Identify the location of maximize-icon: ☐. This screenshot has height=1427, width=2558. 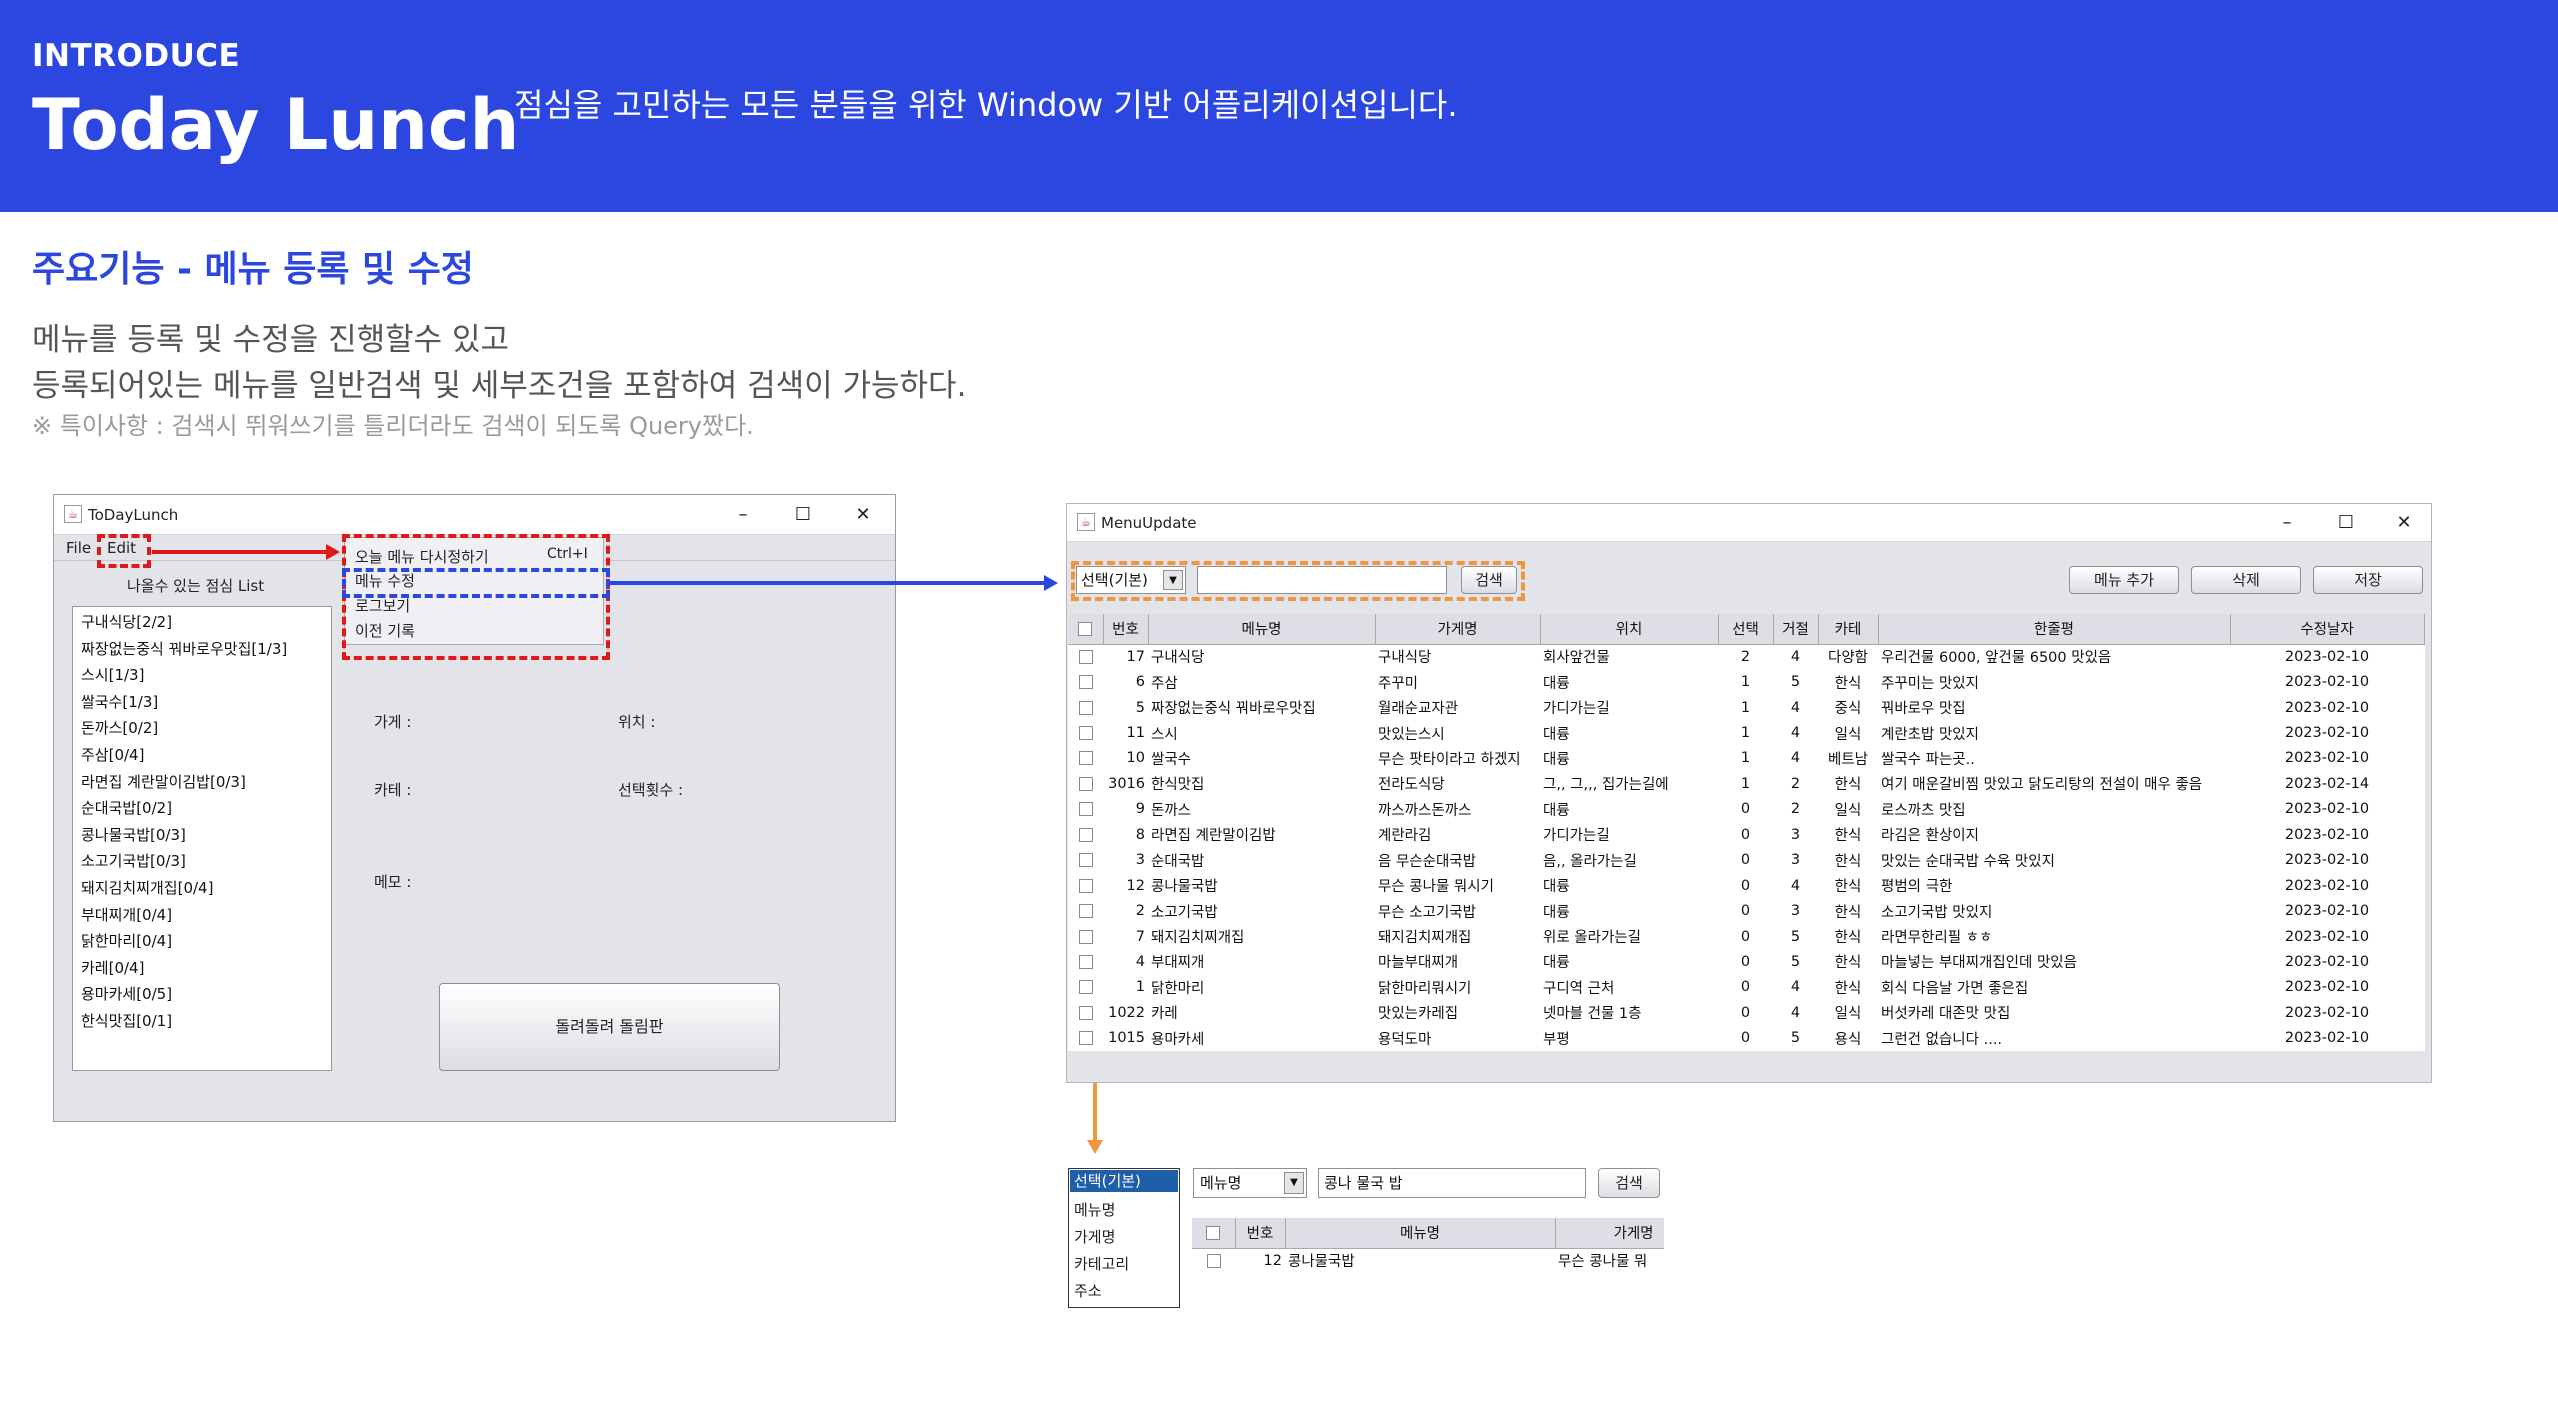
(2346, 523).